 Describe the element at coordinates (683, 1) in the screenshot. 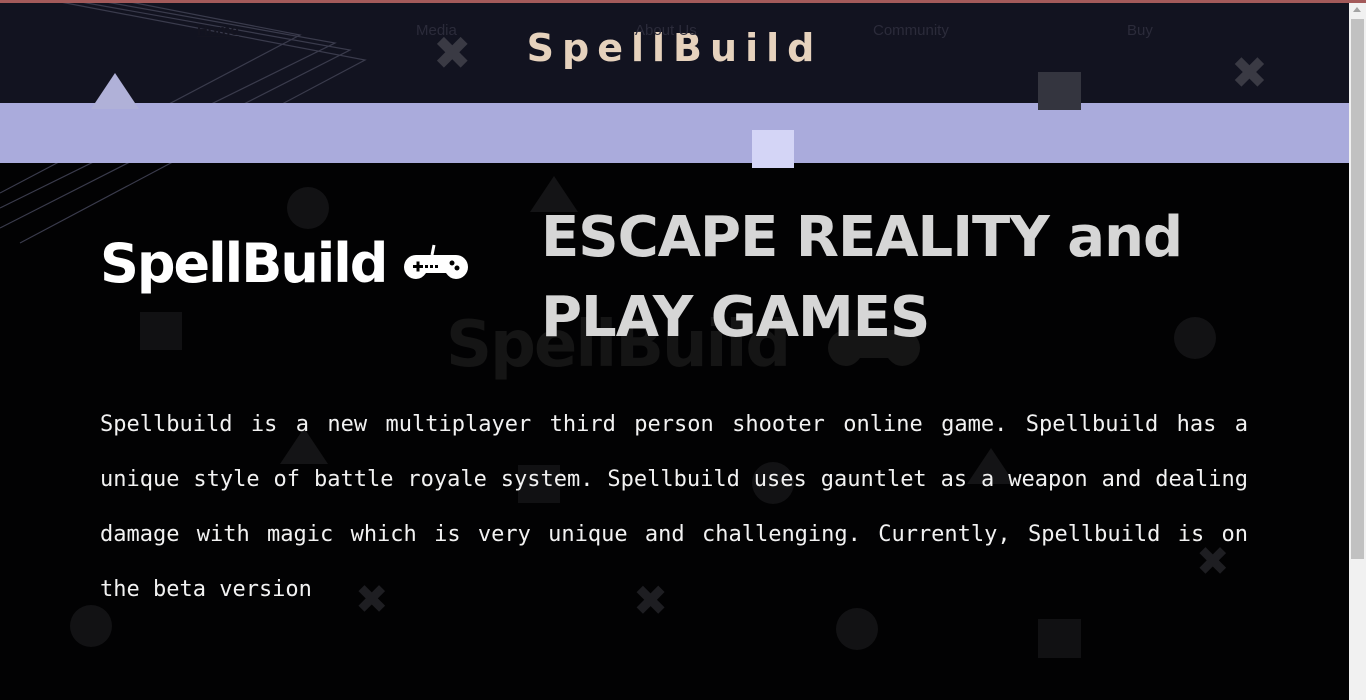

I see `top-accent-bar` at that location.